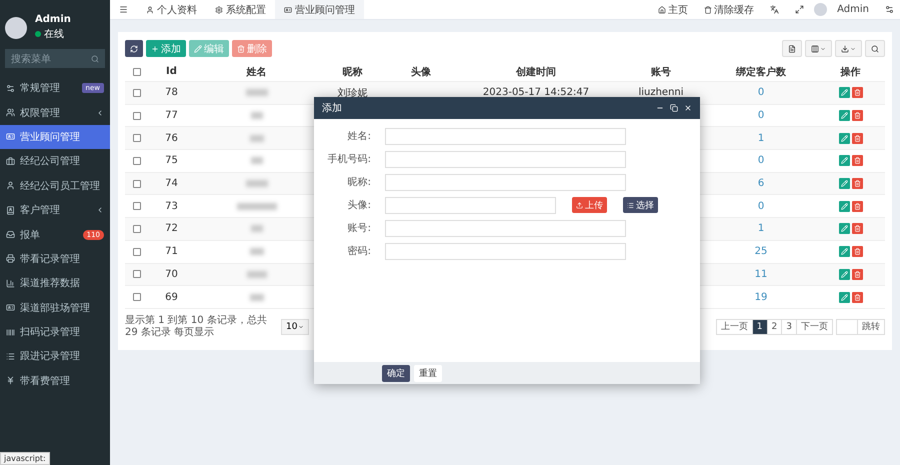  Describe the element at coordinates (358, 136) in the screenshot. I see `field-label: 姓名:` at that location.